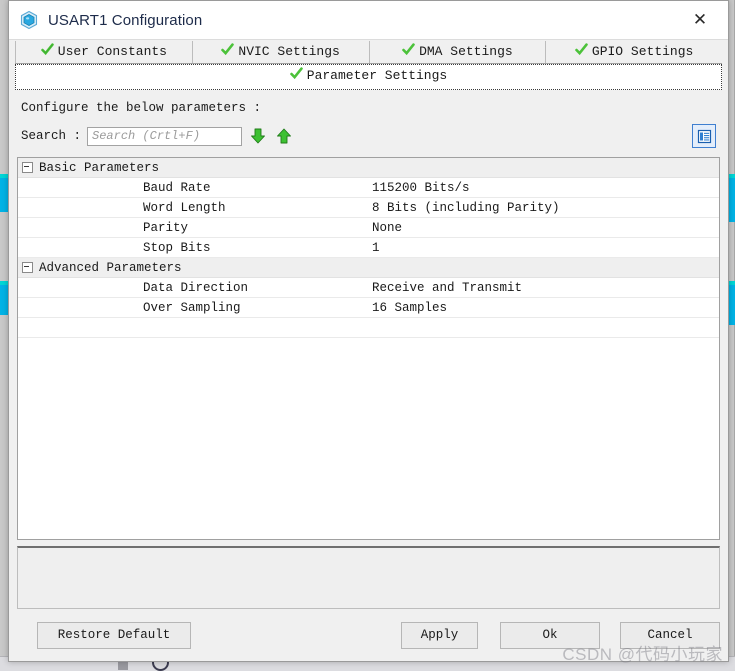 This screenshot has height=671, width=735. Describe the element at coordinates (29, 20) in the screenshot. I see `cube-icon` at that location.